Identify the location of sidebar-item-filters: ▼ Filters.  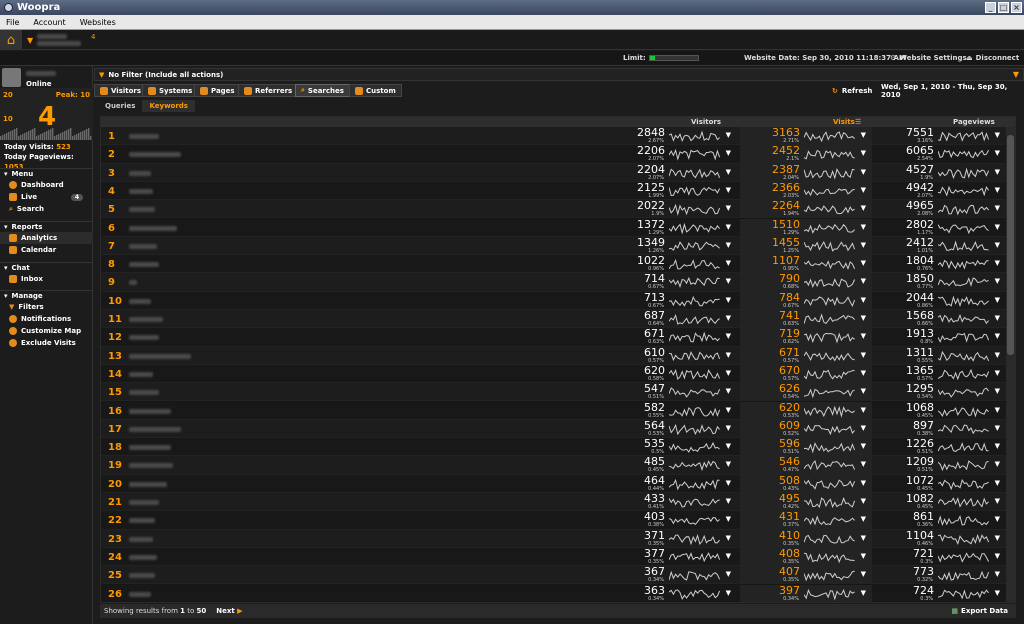
(46, 307).